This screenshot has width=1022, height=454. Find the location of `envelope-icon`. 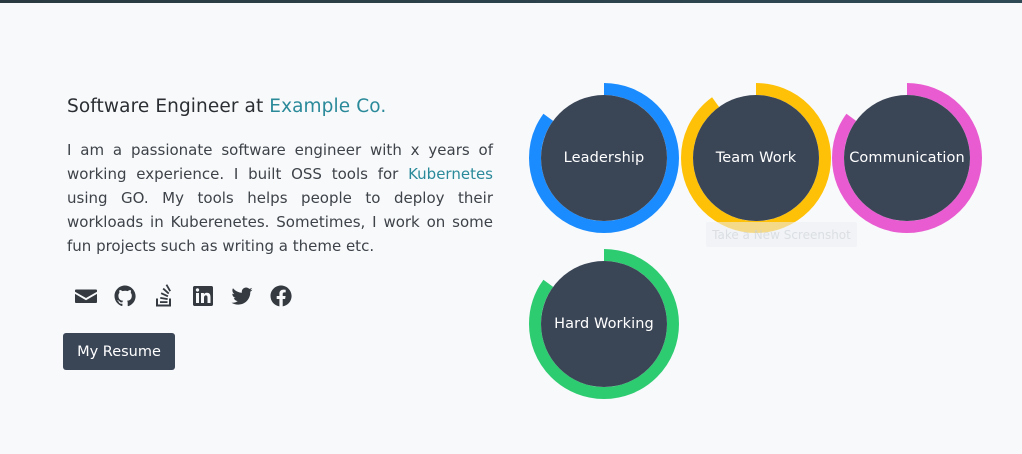

envelope-icon is located at coordinates (86, 296).